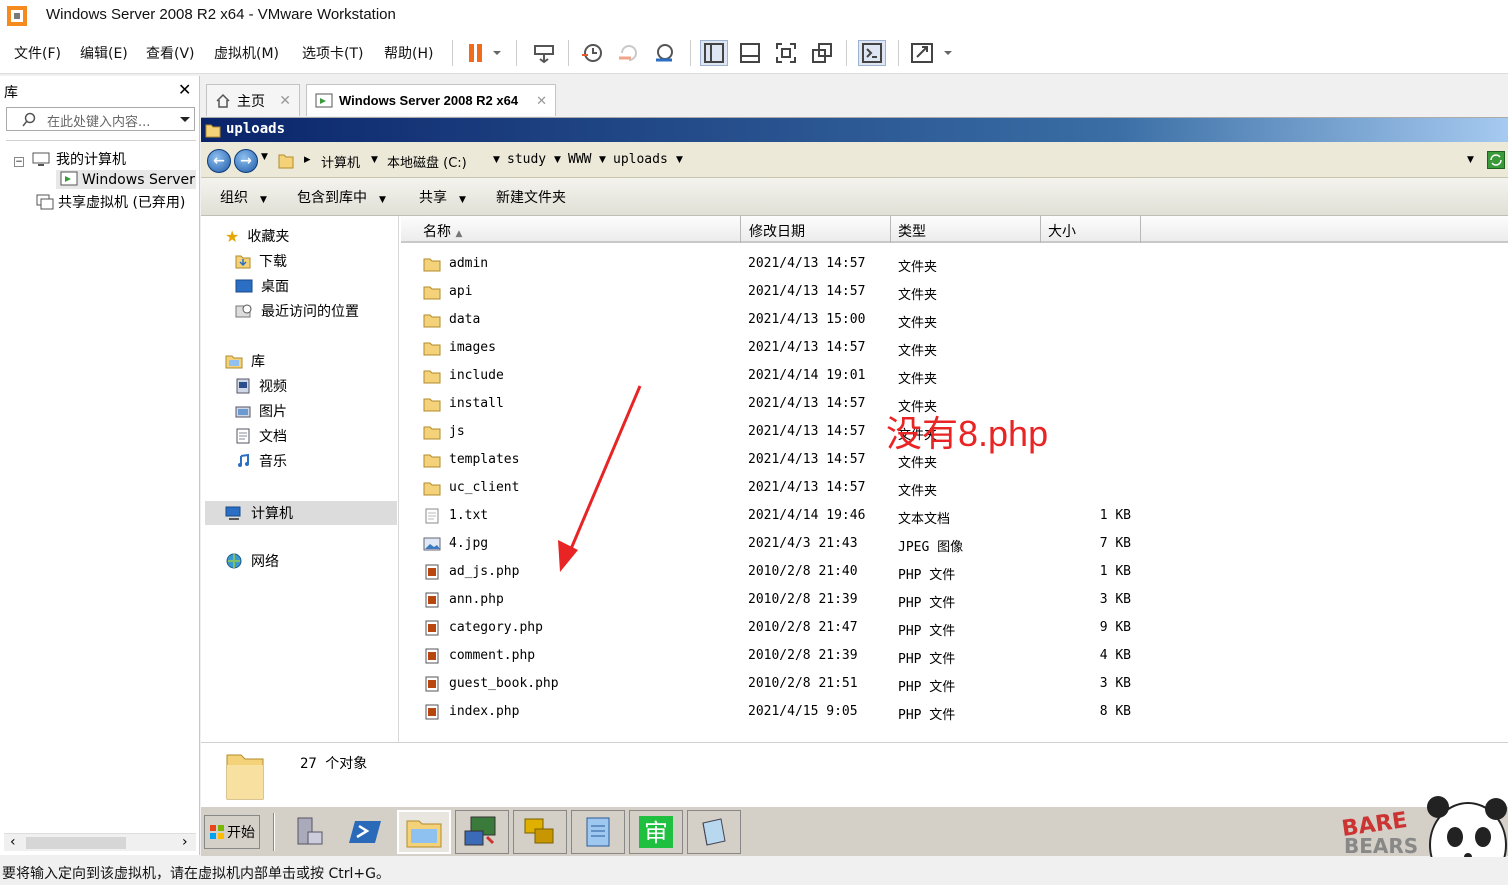  Describe the element at coordinates (307, 159) in the screenshot. I see `breadcrumb-arrow-icon: ▸` at that location.